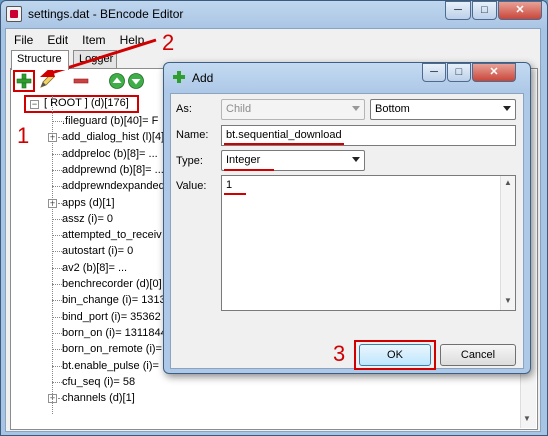 Image resolution: width=548 pixels, height=436 pixels. Describe the element at coordinates (88, 202) in the screenshot. I see `tree-item-label: apps (d)[1]` at that location.